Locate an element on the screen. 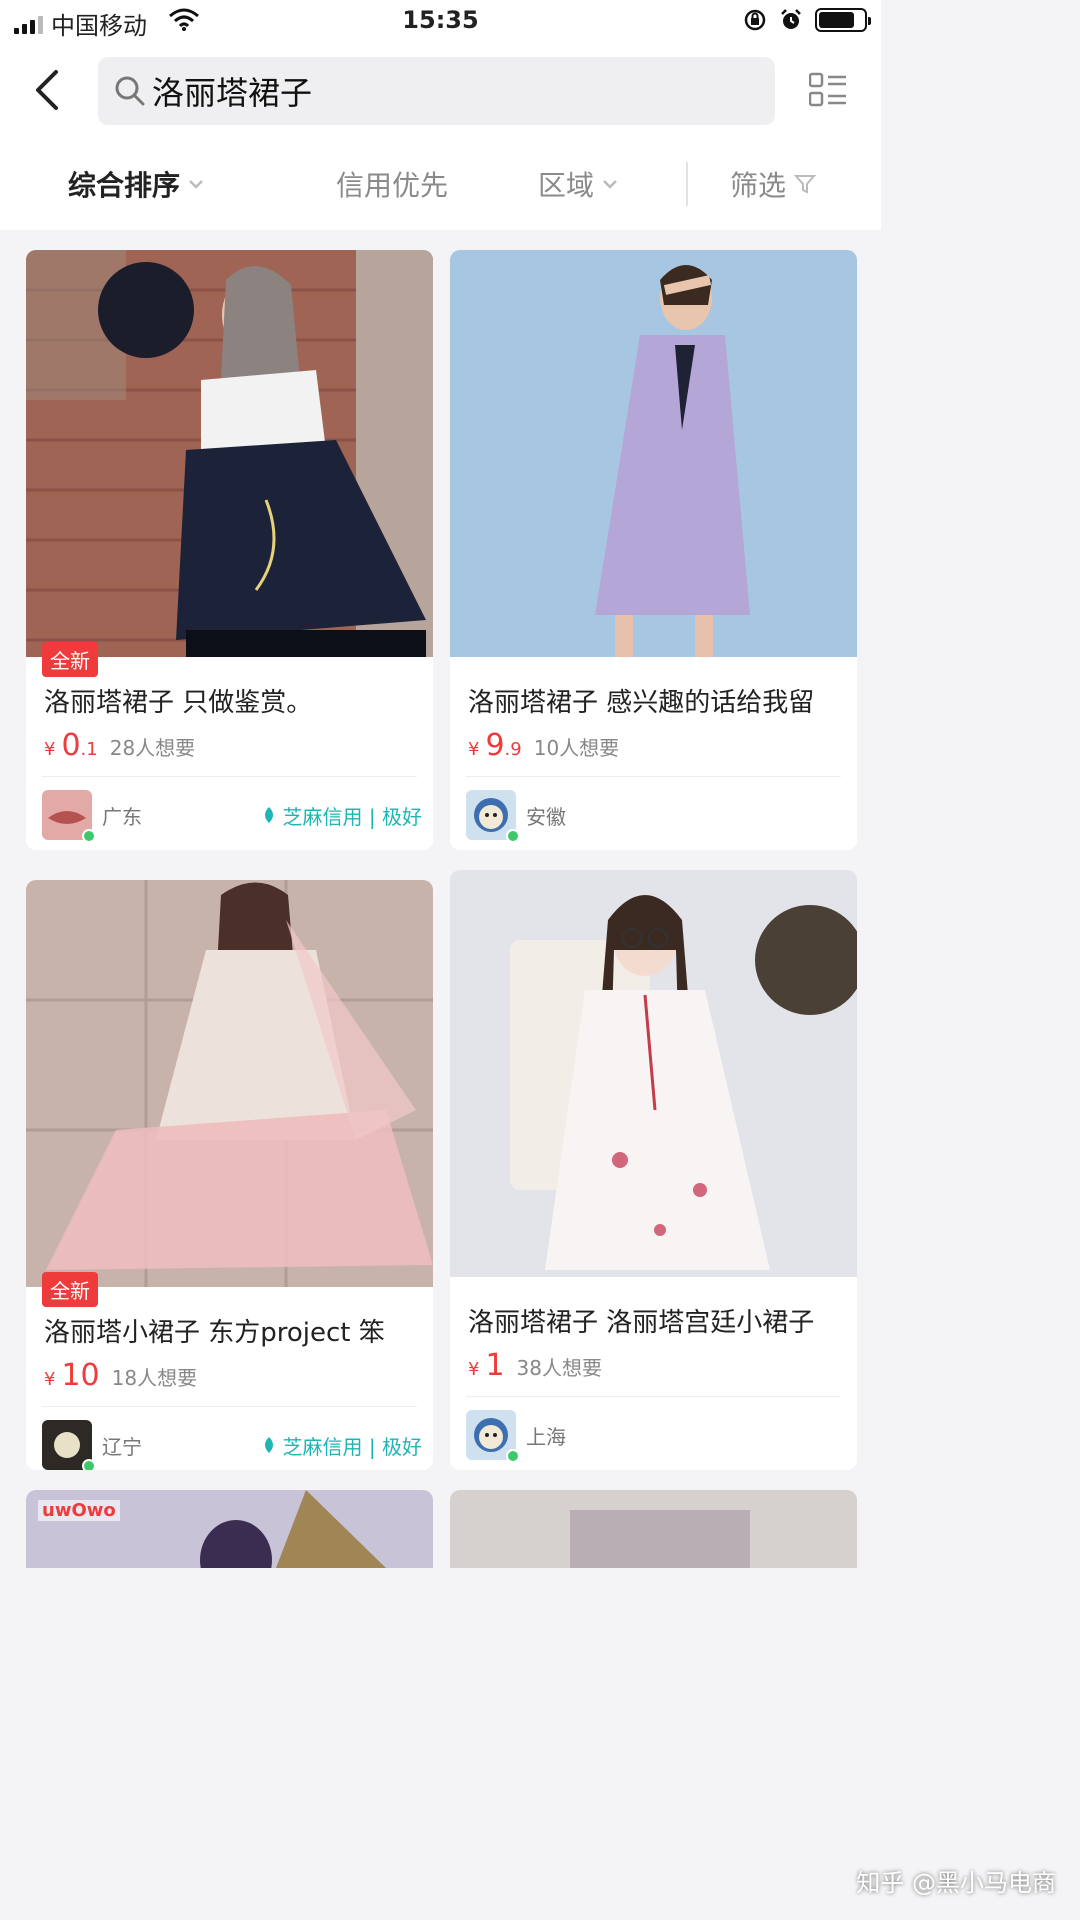 This screenshot has height=1920, width=1080. product-card: 洛丽塔裙子 洛丽塔宫廷小裙子 ¥ 1 38人想要 上海 is located at coordinates (653, 1170).